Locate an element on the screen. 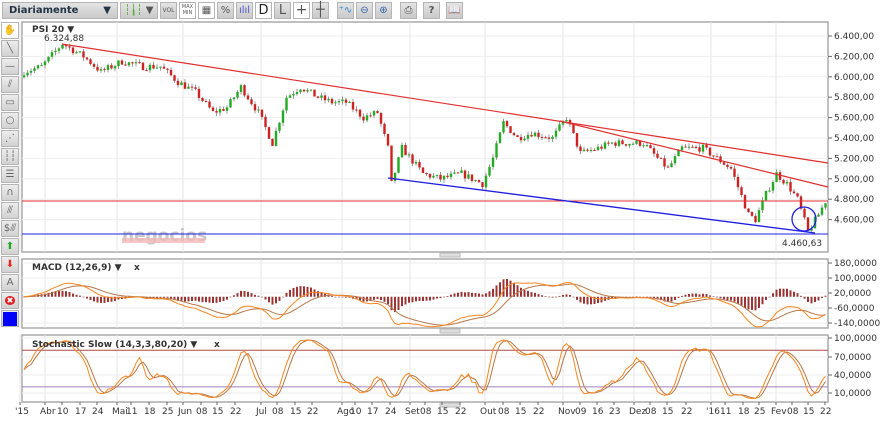 The width and height of the screenshot is (880, 421). price-tick-label: 5.000,00 is located at coordinates (854, 180).